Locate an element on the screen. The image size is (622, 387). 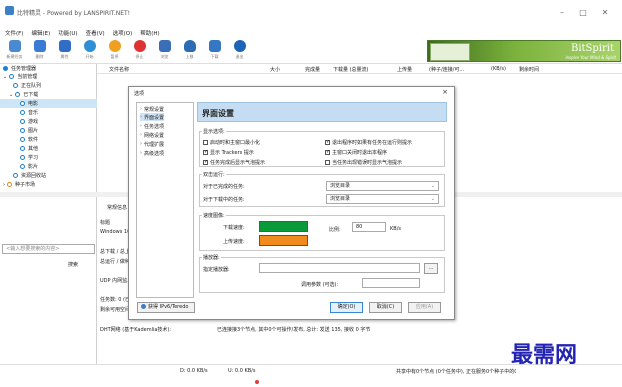
move-up-button: 上移 is located at coordinates (189, 51).